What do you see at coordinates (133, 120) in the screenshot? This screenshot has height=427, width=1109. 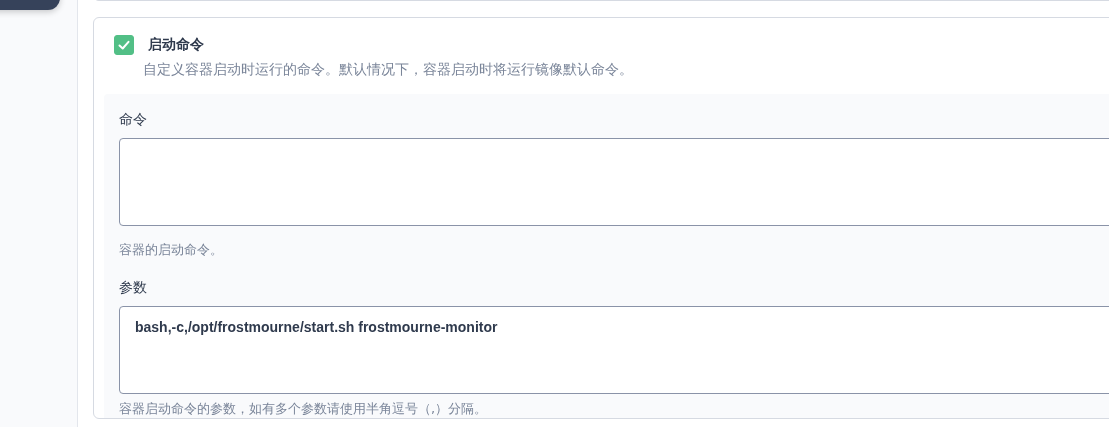 I see `field-label: 命令` at bounding box center [133, 120].